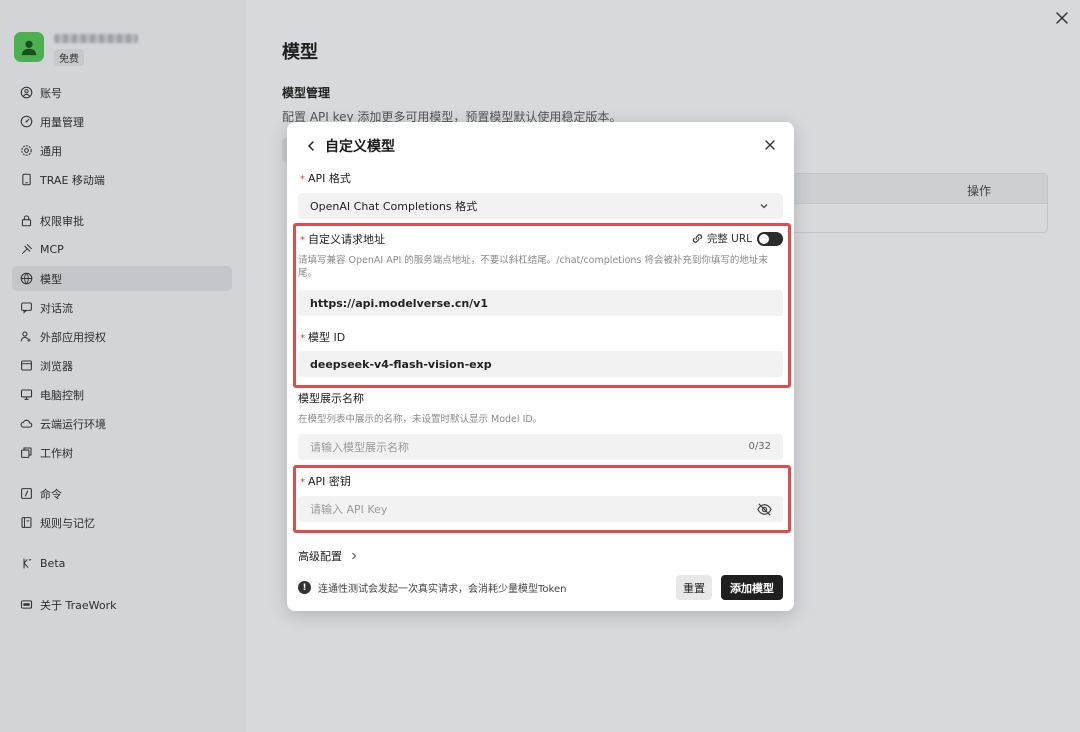  I want to click on sidebar-item-mobile: TRAE 移动端, so click(122, 179).